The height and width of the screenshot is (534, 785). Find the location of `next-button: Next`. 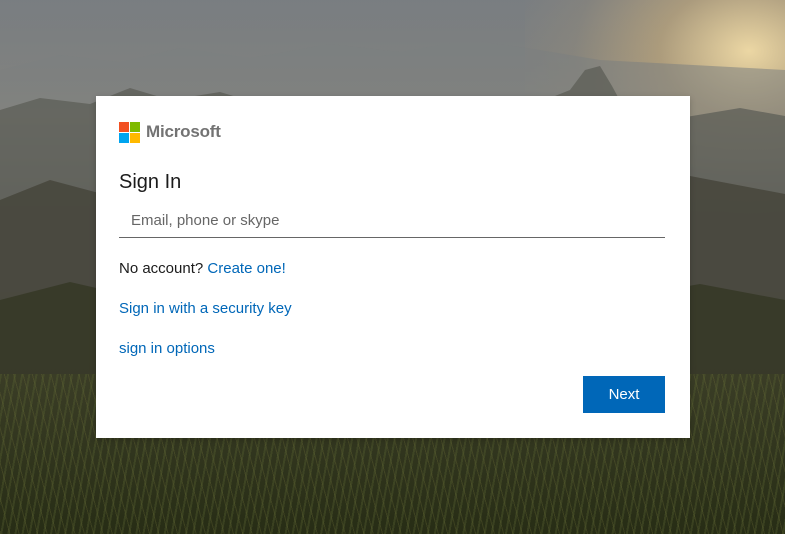

next-button: Next is located at coordinates (624, 394).